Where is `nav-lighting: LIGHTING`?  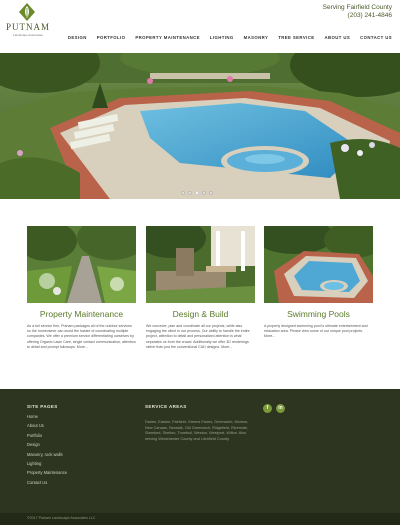
nav-lighting: LIGHTING is located at coordinates (222, 37).